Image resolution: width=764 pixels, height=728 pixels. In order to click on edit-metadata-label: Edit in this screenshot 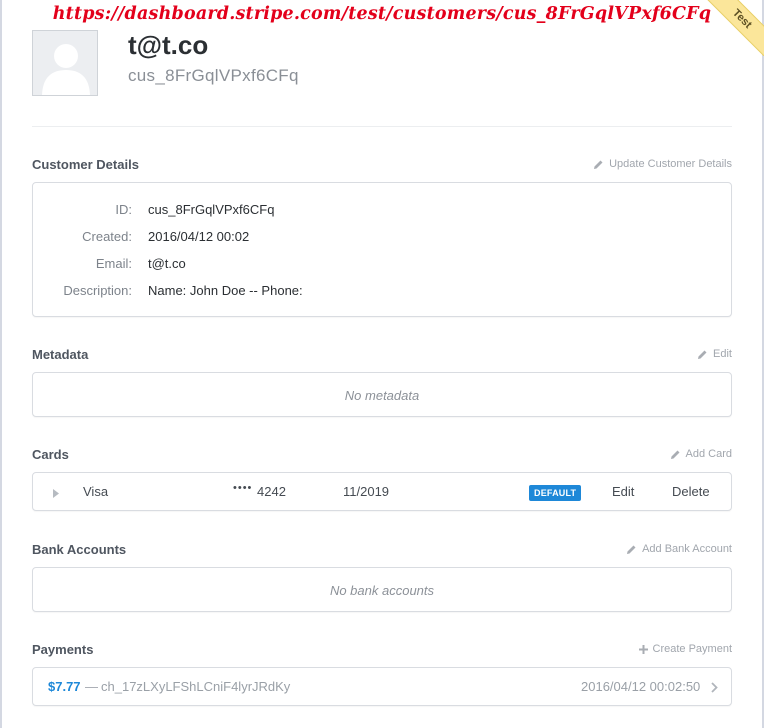, I will do `click(722, 354)`.